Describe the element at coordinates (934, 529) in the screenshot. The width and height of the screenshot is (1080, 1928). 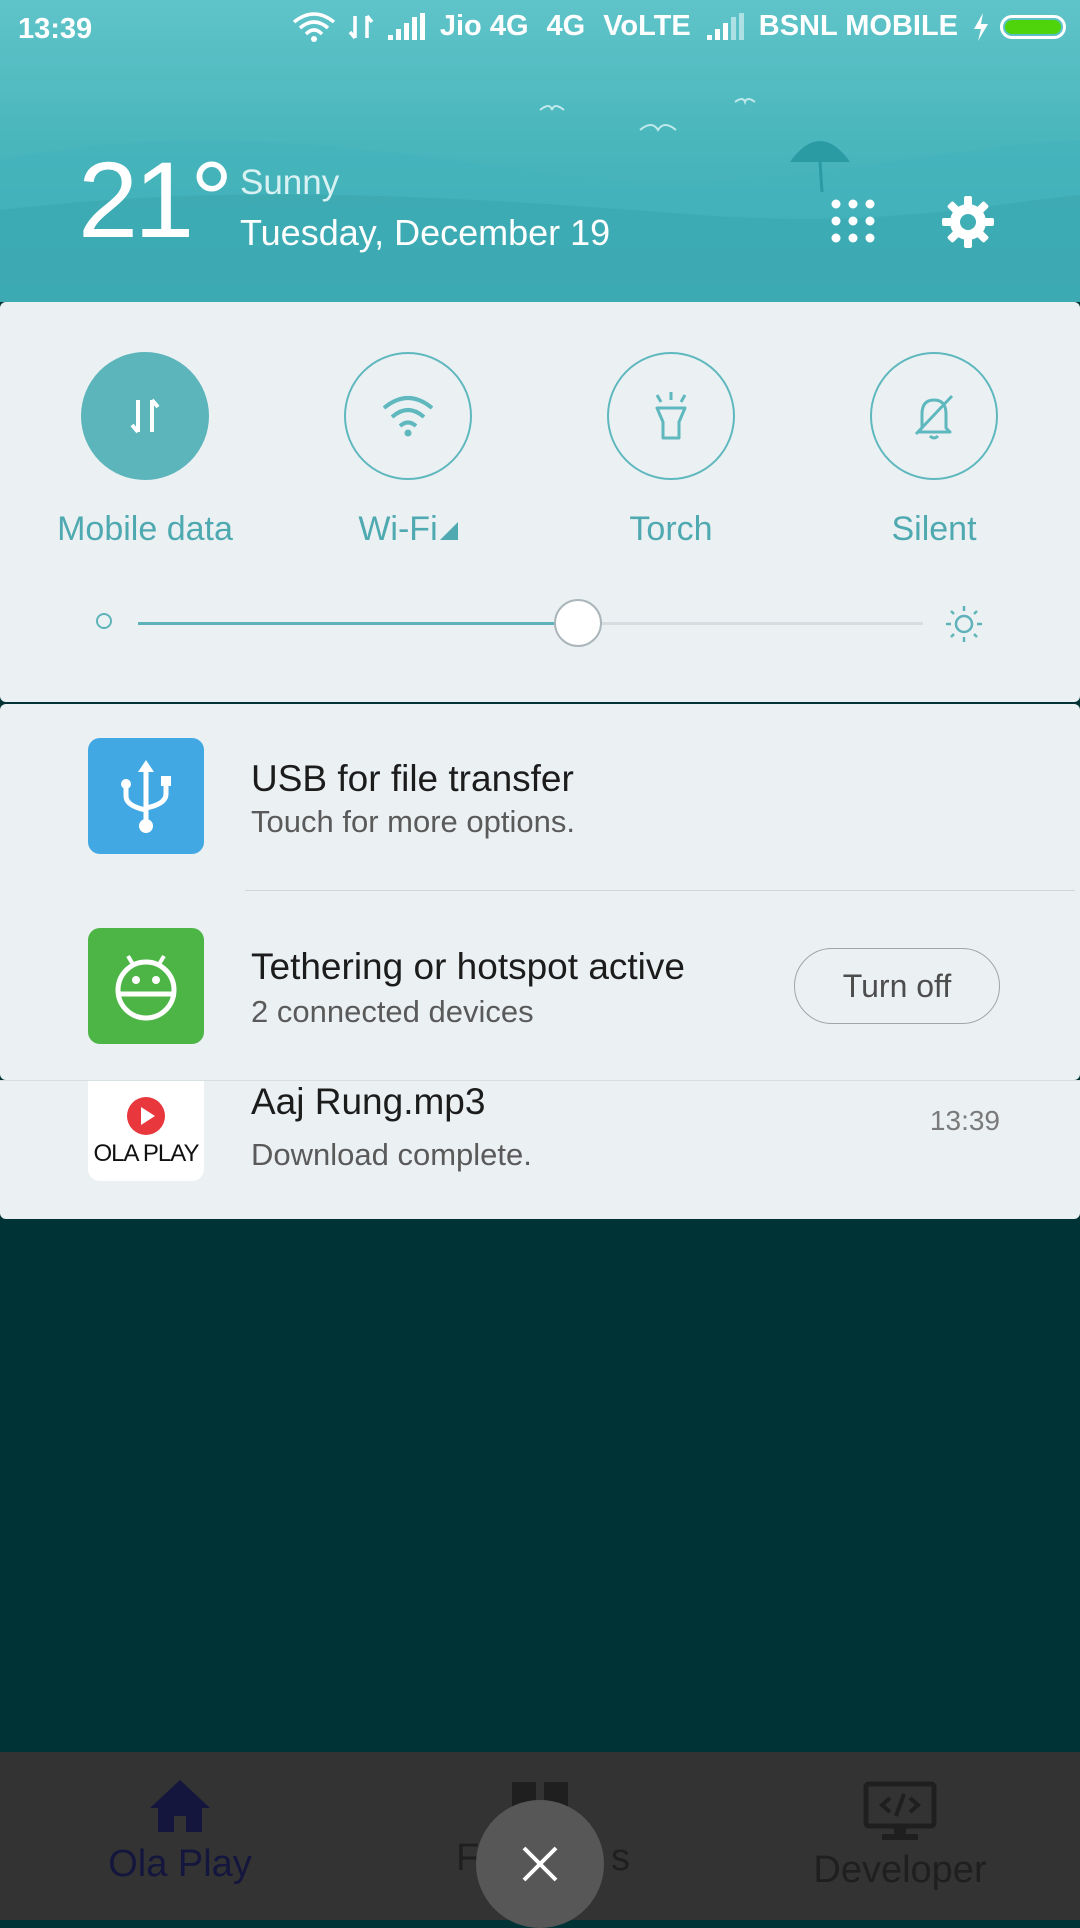
I see `tile-label-silent: Silent` at that location.